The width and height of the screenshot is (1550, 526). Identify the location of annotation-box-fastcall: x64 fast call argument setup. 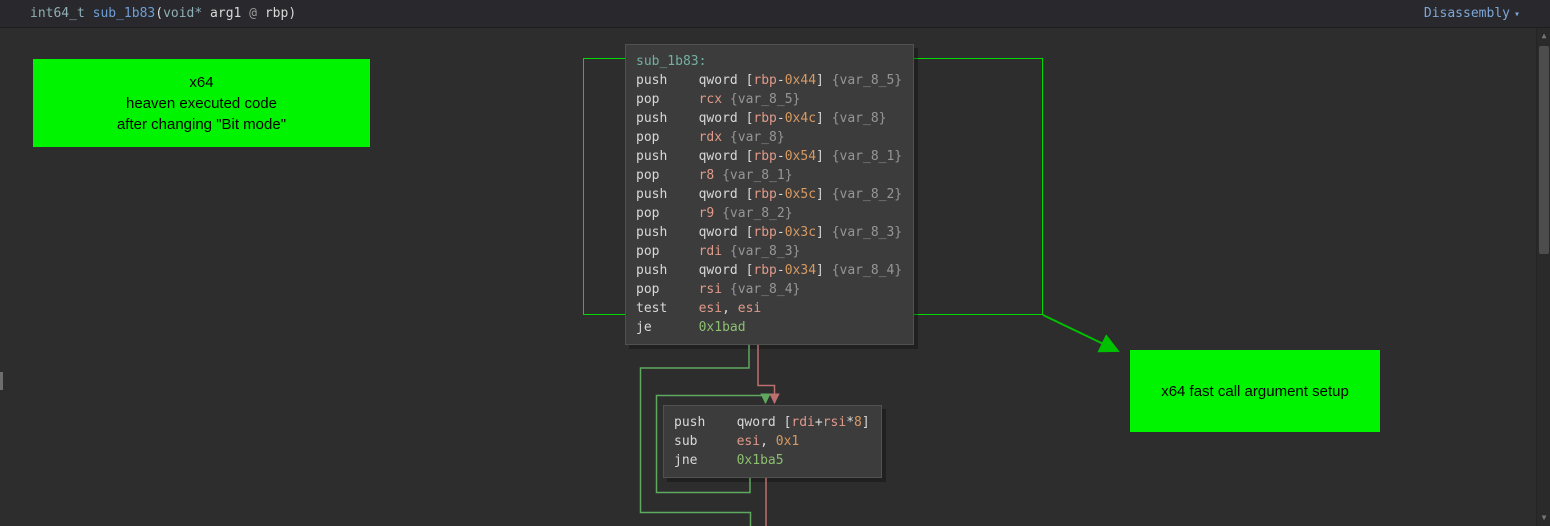
(1255, 391).